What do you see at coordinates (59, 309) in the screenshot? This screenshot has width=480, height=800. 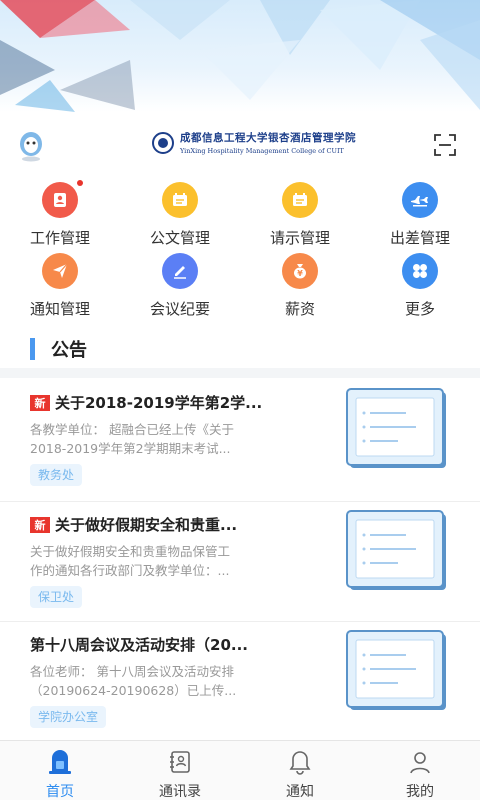 I see `grid-item-label: 通知管理` at bounding box center [59, 309].